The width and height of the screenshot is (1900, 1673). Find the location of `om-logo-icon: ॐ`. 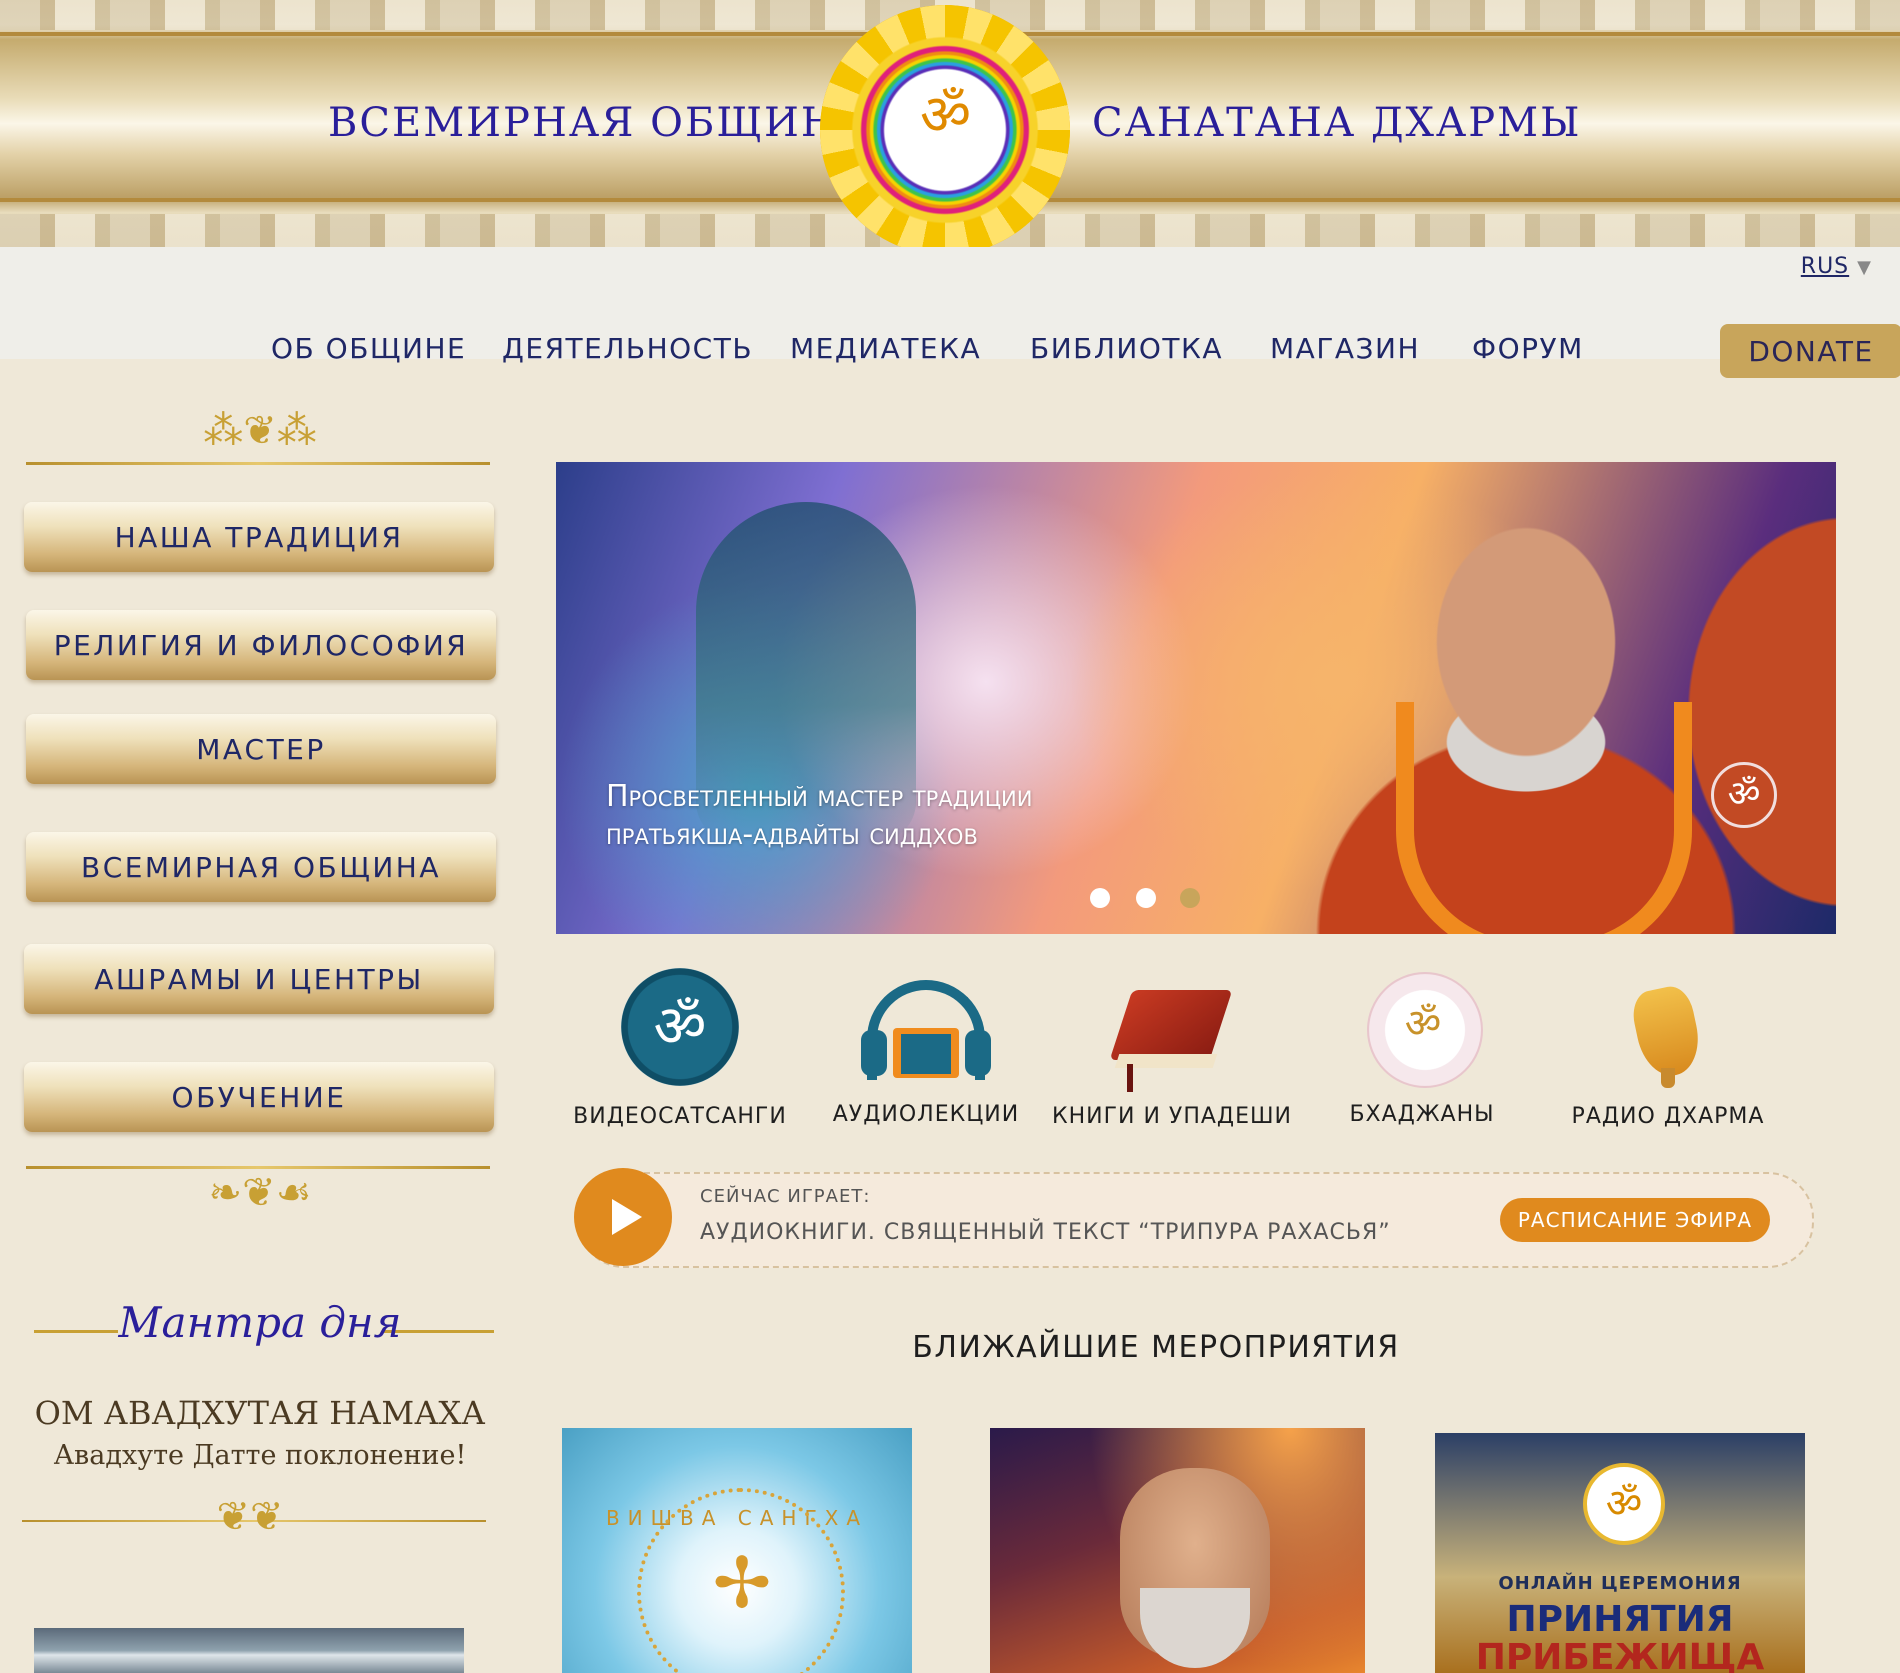

om-logo-icon: ॐ is located at coordinates (1624, 1504).